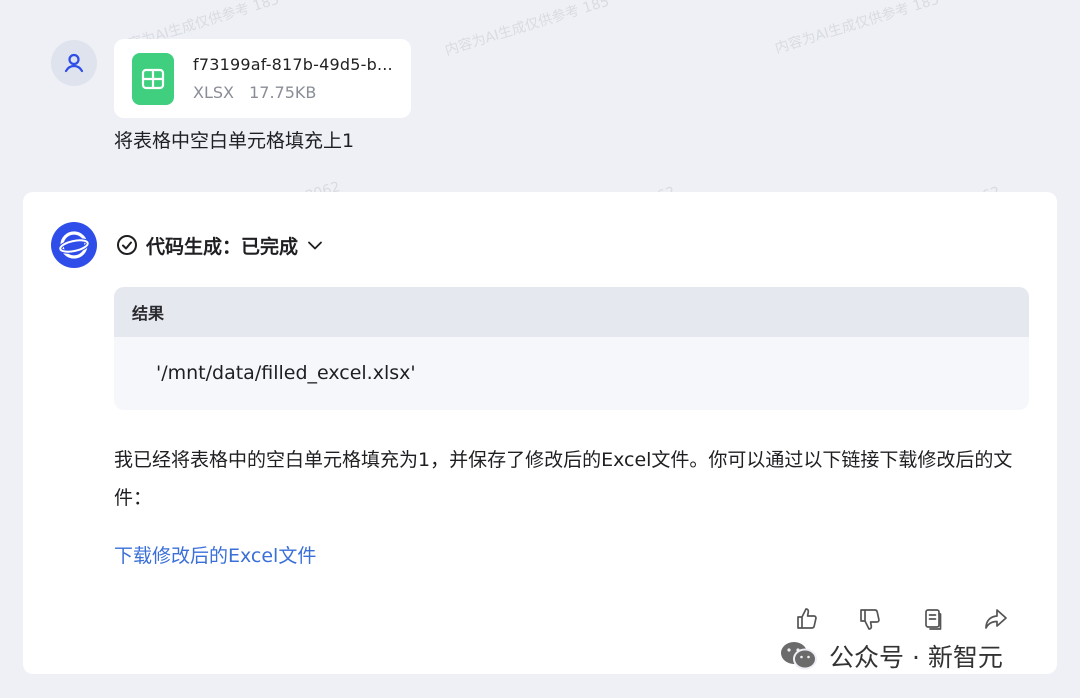  I want to click on spreadsheet-icon, so click(153, 79).